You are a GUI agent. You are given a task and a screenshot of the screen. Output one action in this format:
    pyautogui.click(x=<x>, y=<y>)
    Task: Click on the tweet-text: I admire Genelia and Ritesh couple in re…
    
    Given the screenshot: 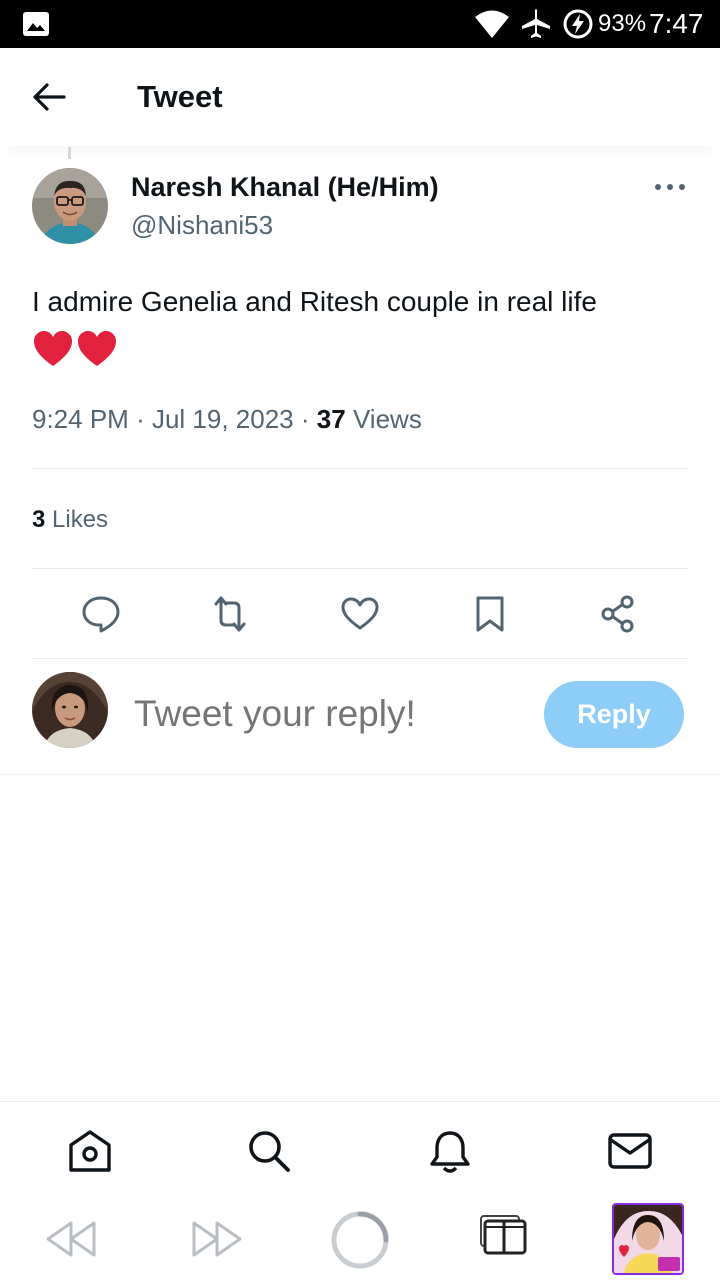 What is the action you would take?
    pyautogui.click(x=314, y=301)
    